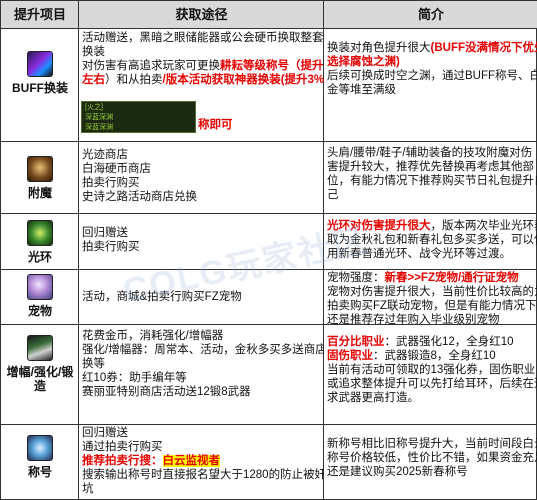 This screenshot has width=537, height=500. Describe the element at coordinates (162, 297) in the screenshot. I see `source-text: 活动，商城&拍卖行购买FZ宠物` at that location.